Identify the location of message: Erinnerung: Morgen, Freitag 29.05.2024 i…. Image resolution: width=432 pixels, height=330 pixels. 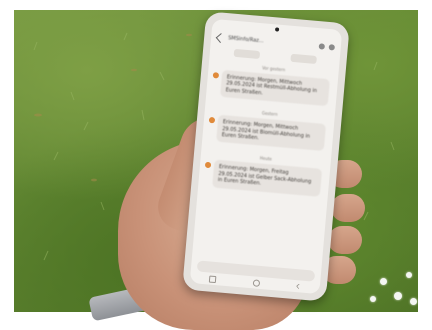
(263, 178).